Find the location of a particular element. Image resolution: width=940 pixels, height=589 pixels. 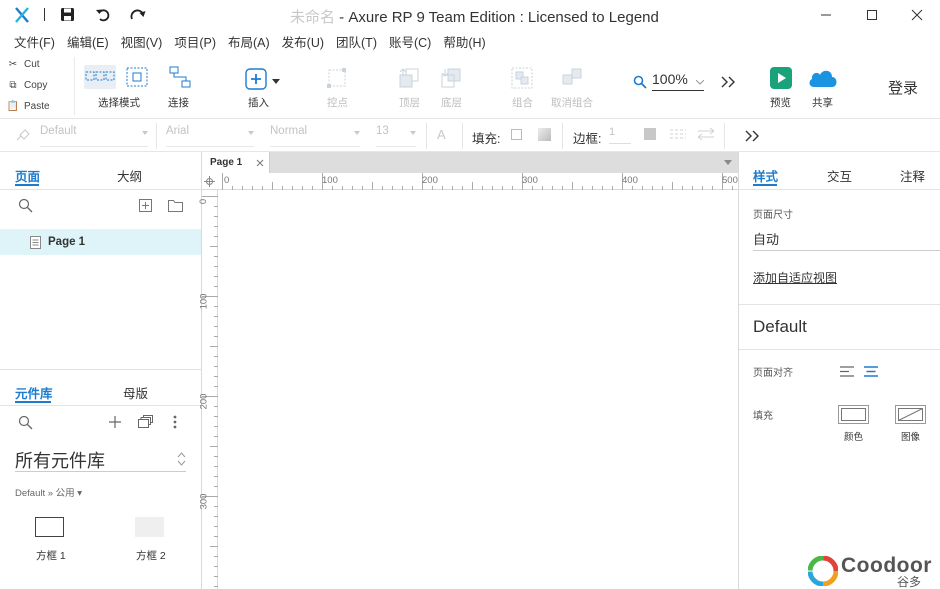

align-center-icon is located at coordinates (871, 373).